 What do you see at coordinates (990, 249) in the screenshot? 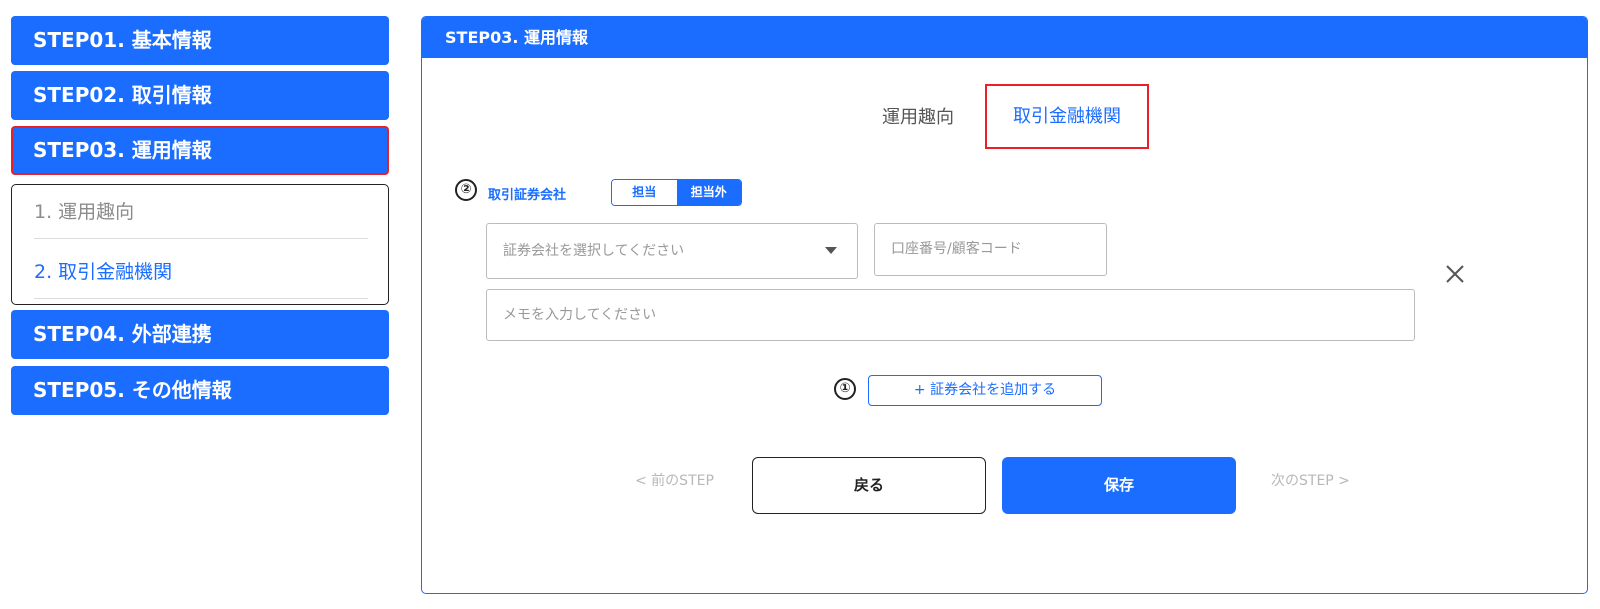
I see `account-number-field: 口座番号/顧客コード` at bounding box center [990, 249].